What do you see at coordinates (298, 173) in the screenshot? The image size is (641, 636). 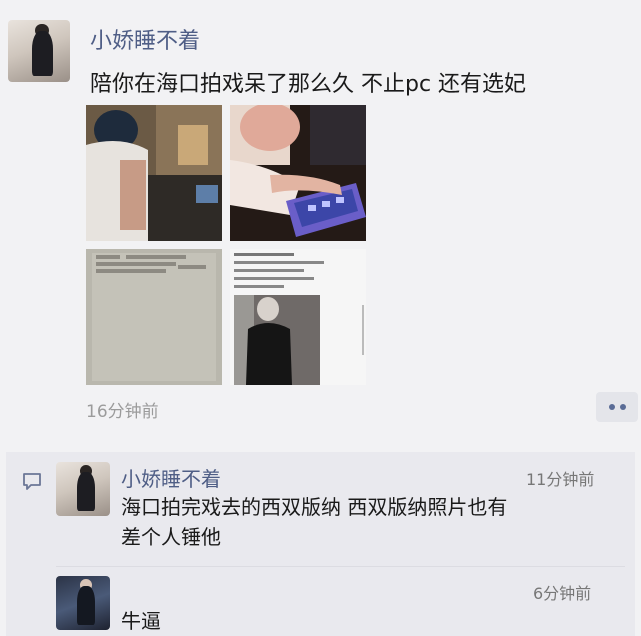 I see `photo-hands-tablet` at bounding box center [298, 173].